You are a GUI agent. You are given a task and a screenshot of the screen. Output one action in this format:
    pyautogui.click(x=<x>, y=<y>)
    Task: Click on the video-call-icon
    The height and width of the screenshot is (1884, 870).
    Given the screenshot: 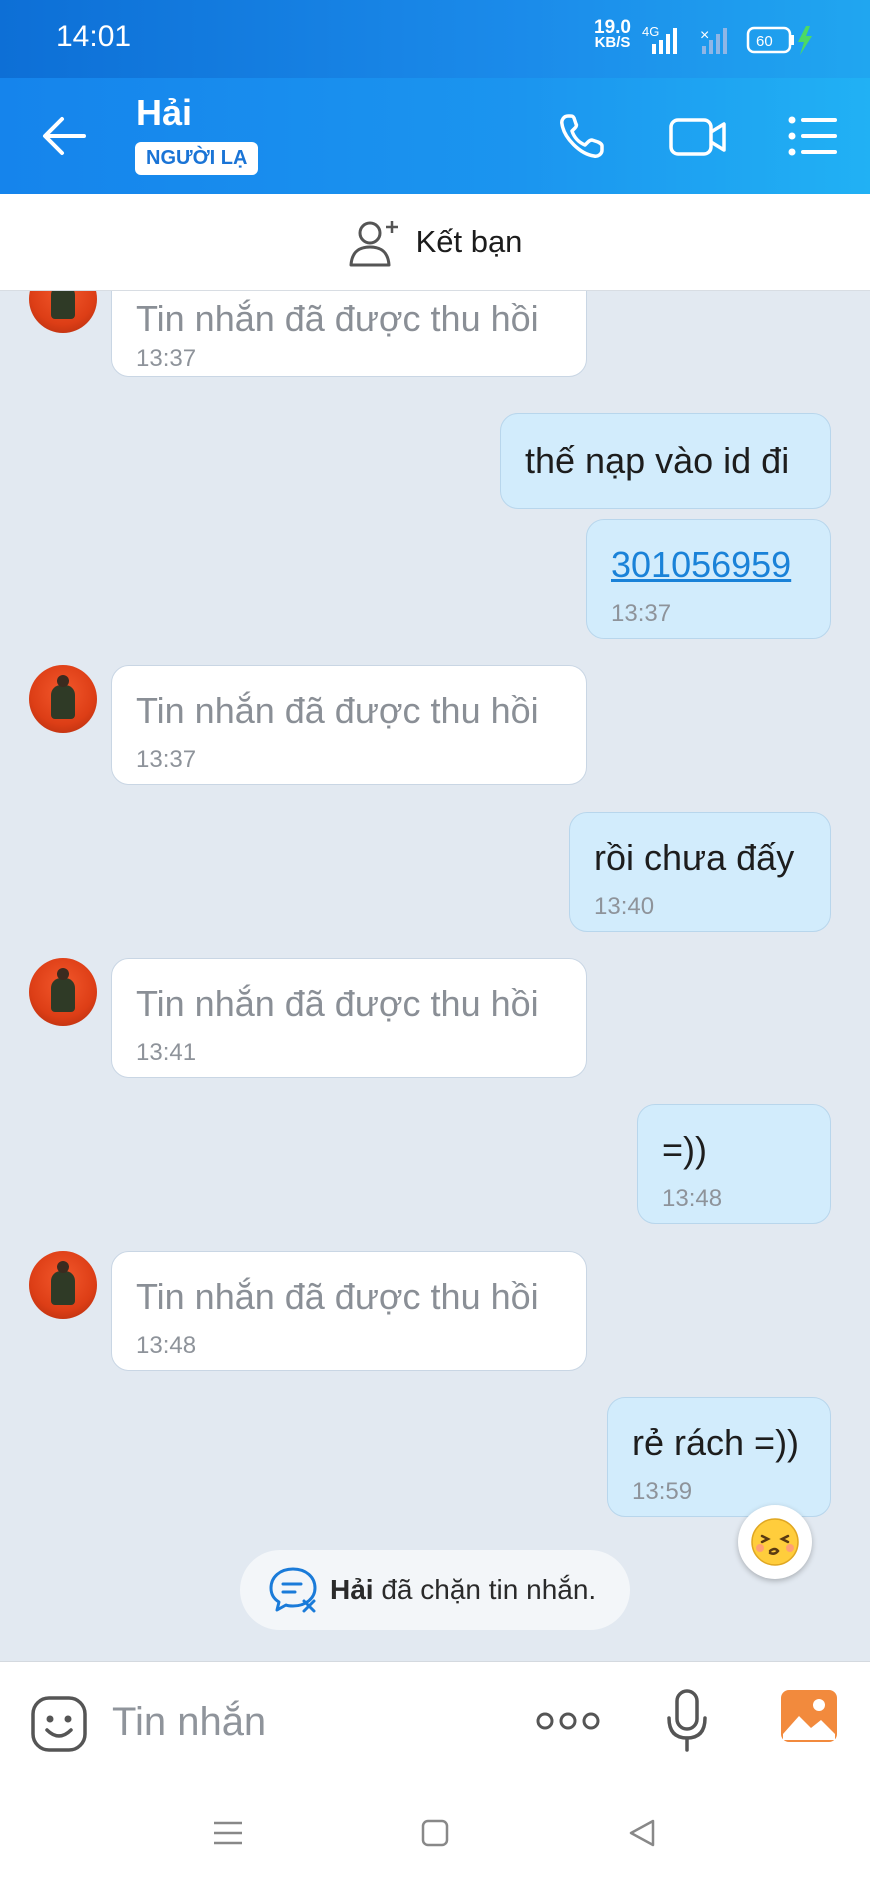 What is the action you would take?
    pyautogui.click(x=698, y=136)
    